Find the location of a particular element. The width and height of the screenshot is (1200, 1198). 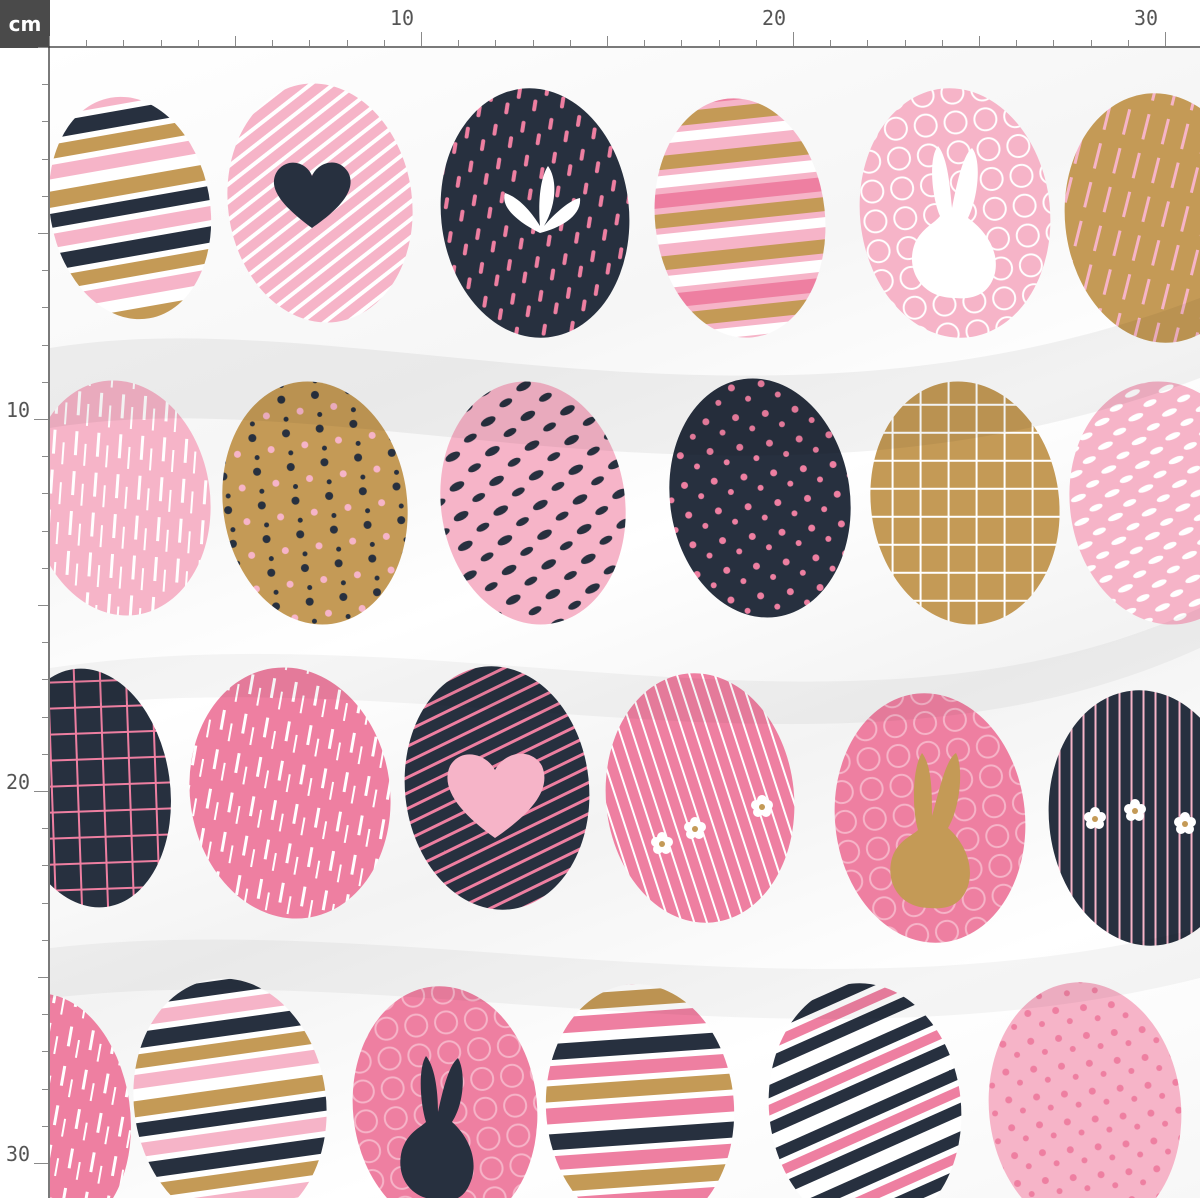

ruler-top-label-10: 10 is located at coordinates (402, 18).